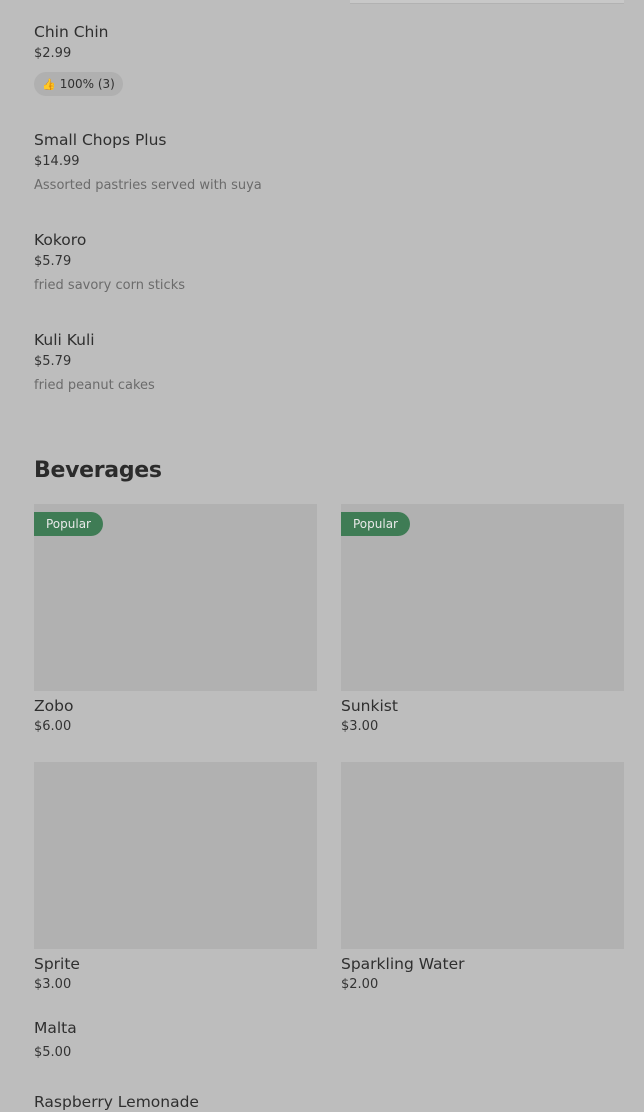 This screenshot has width=644, height=1112. Describe the element at coordinates (55, 1028) in the screenshot. I see `item-name: Malta` at that location.